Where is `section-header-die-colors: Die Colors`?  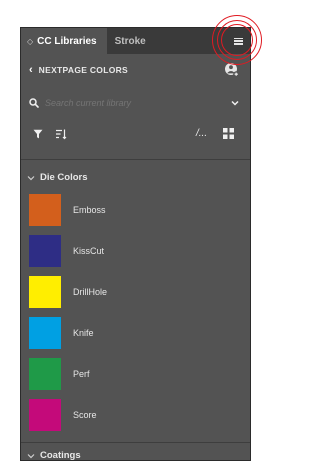 section-header-die-colors: Die Colors is located at coordinates (57, 177).